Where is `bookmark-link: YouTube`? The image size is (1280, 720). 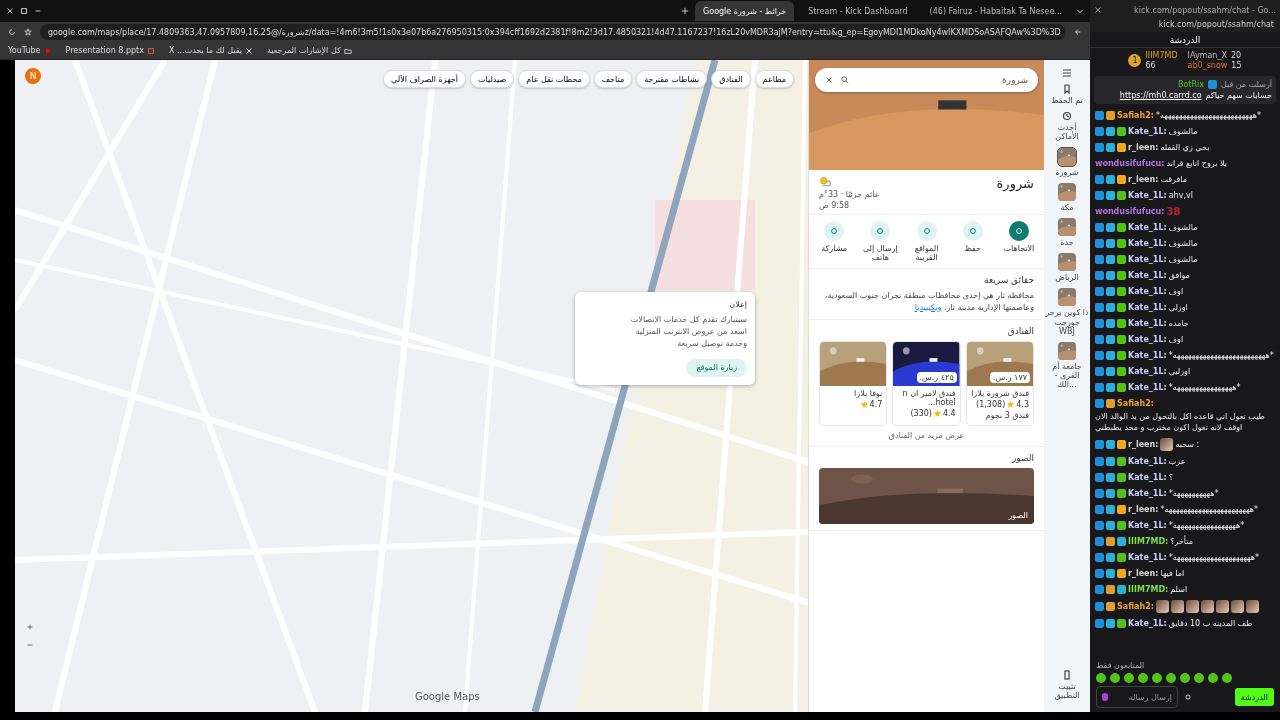 bookmark-link: YouTube is located at coordinates (24, 50).